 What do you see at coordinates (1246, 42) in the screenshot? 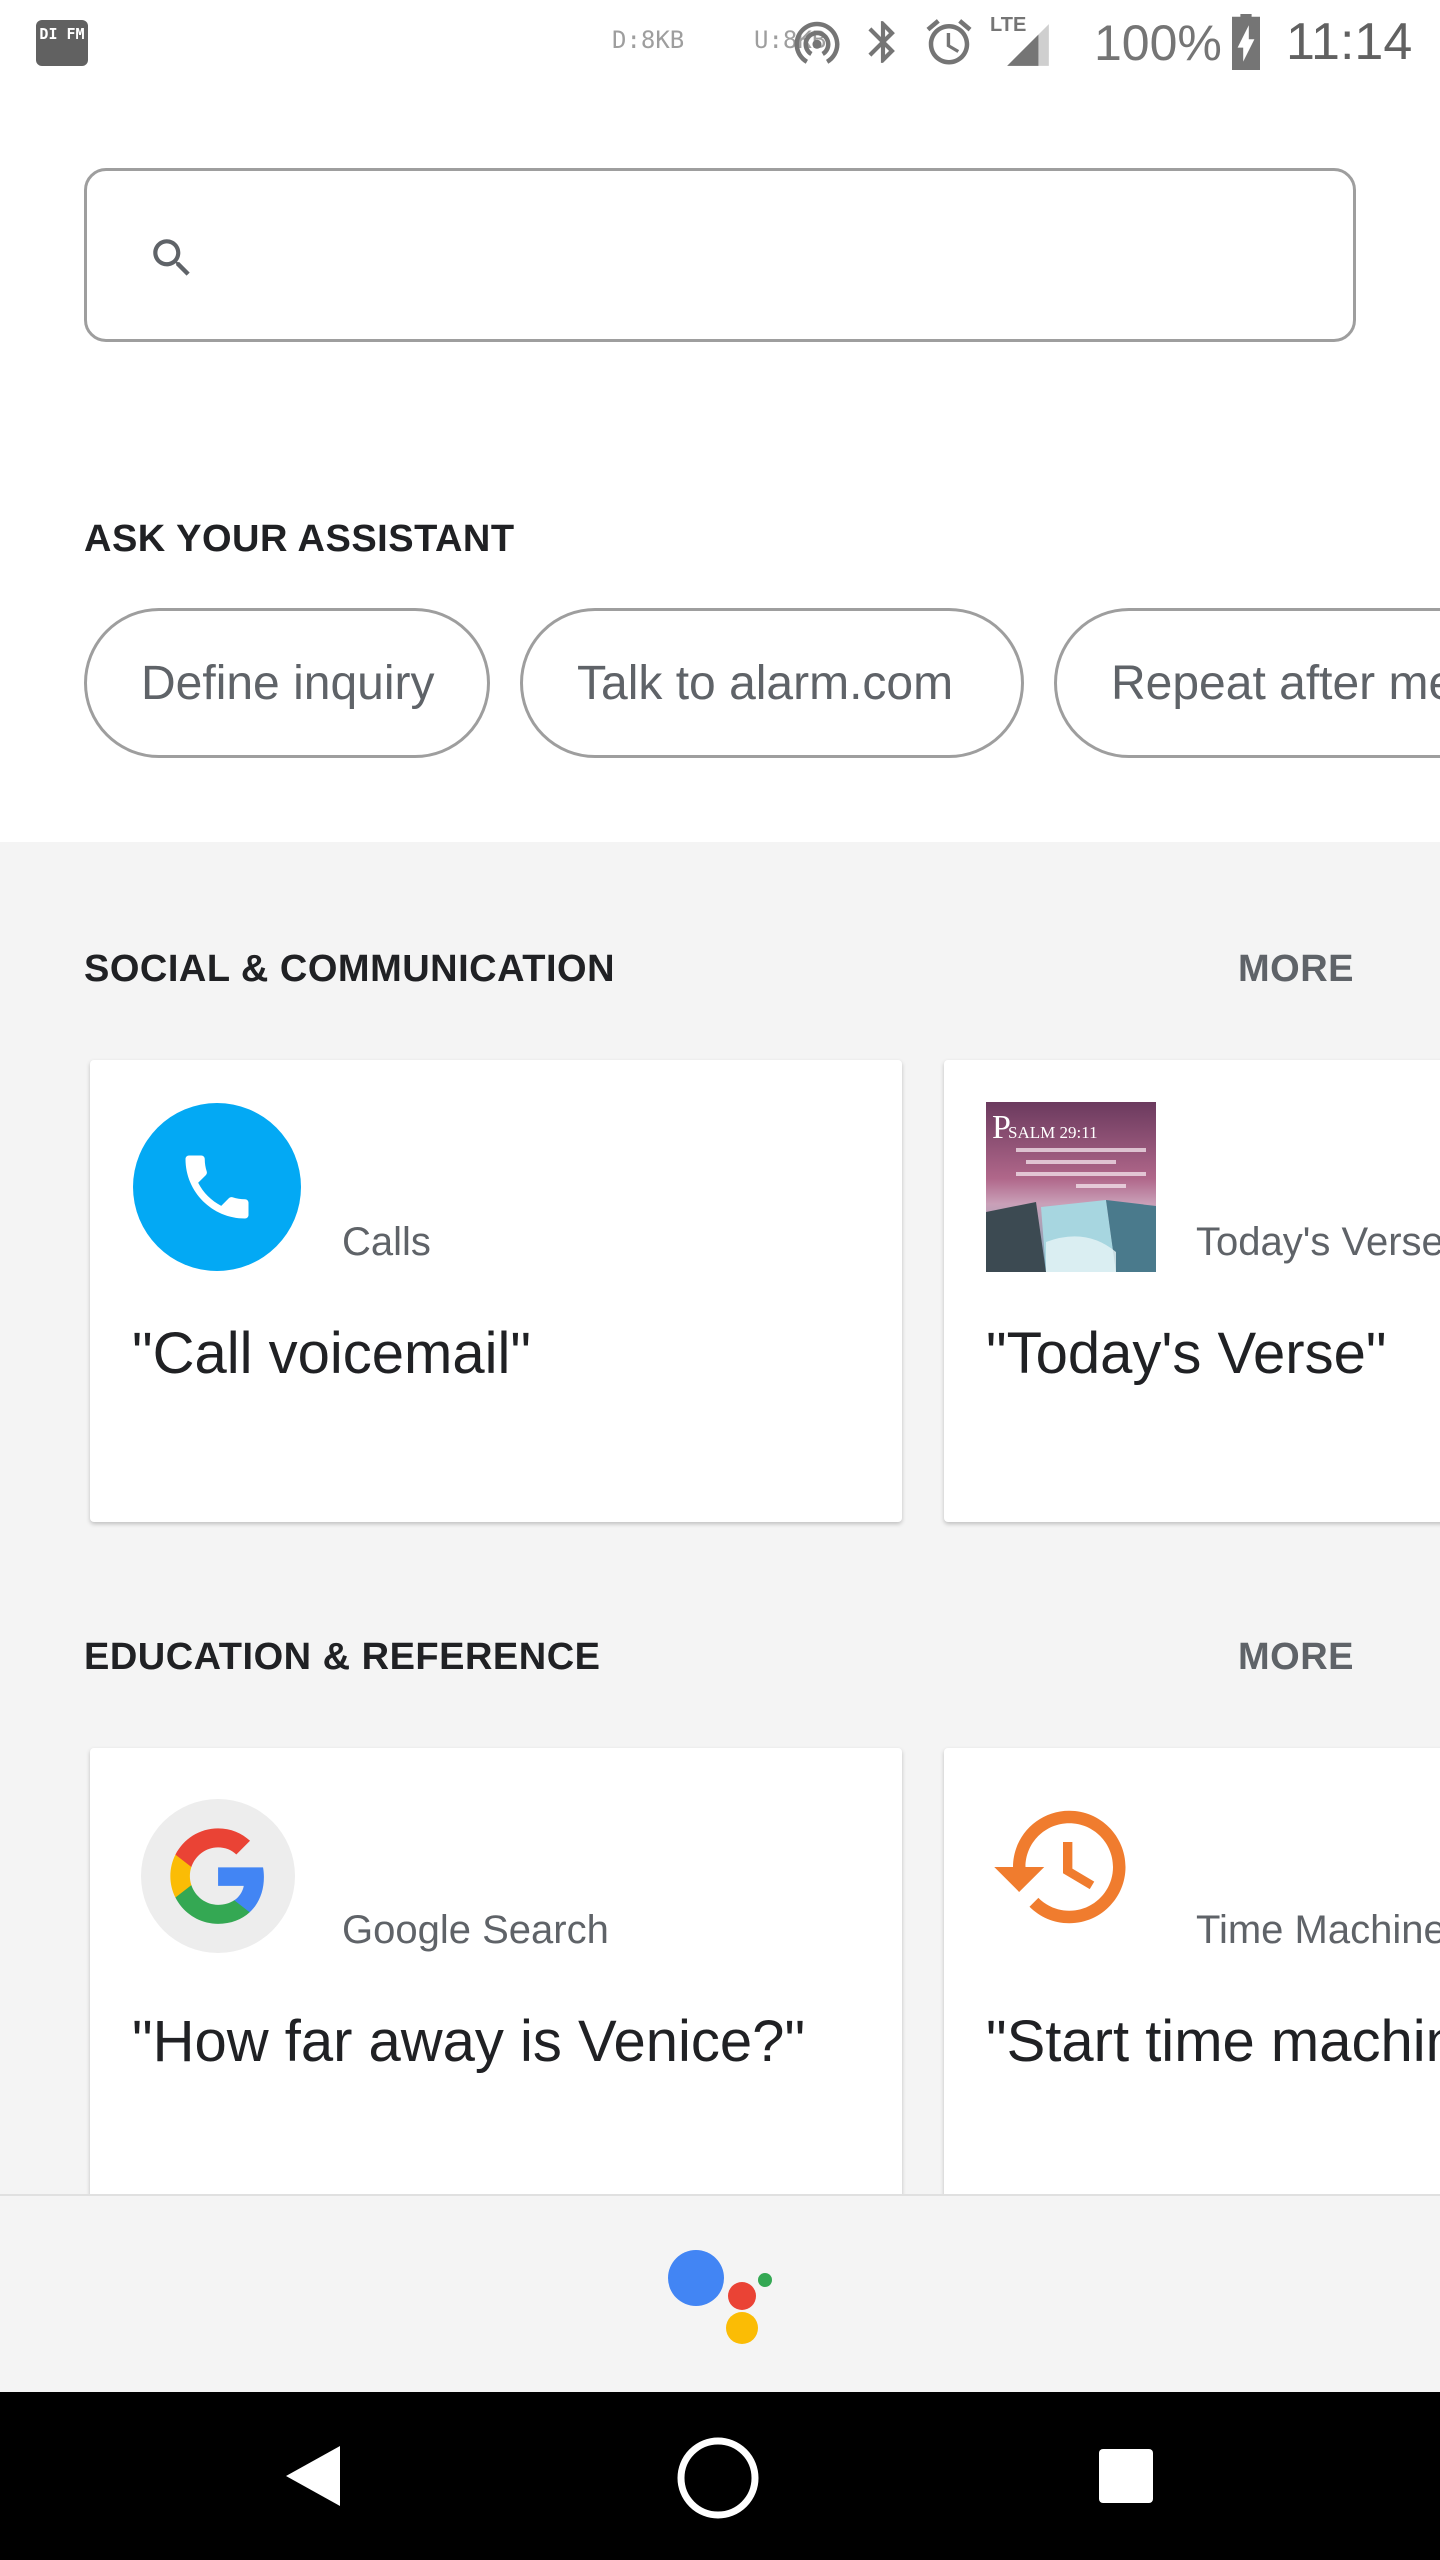
I see `battery-charging-icon` at bounding box center [1246, 42].